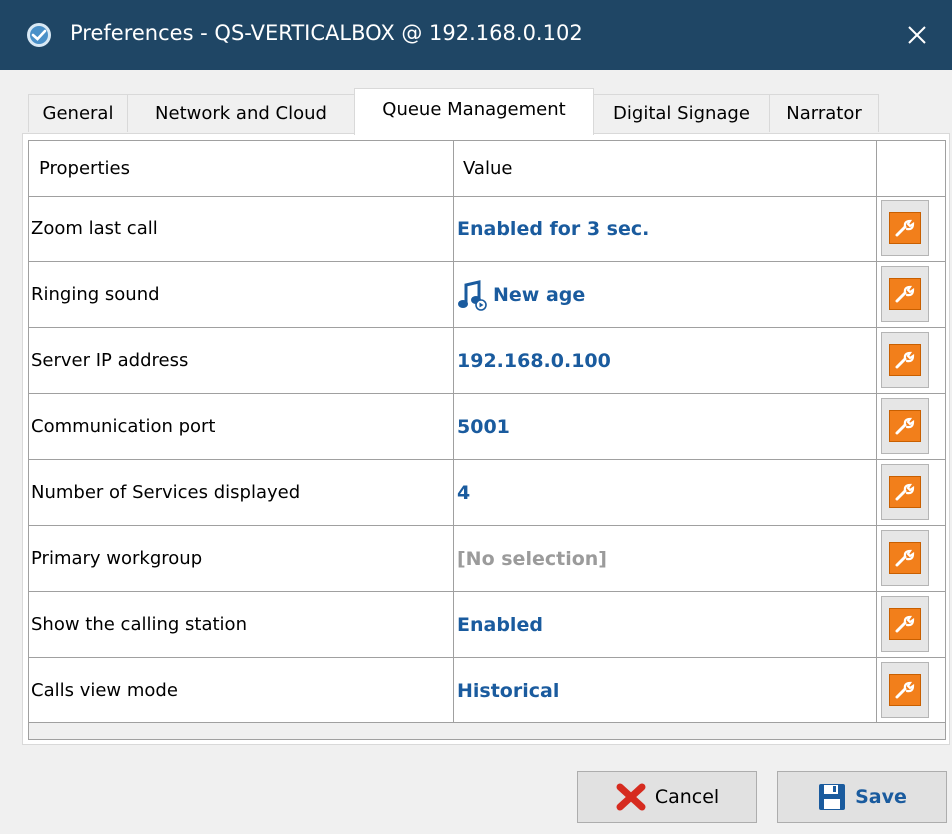  I want to click on red-x-icon, so click(631, 797).